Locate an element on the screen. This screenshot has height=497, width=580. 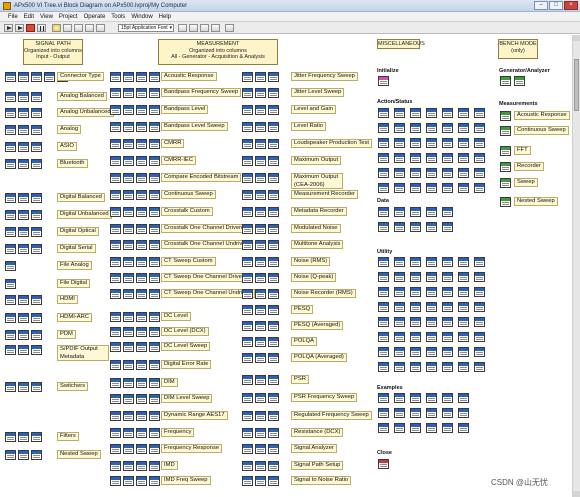
close-button: × is located at coordinates (571, 5).